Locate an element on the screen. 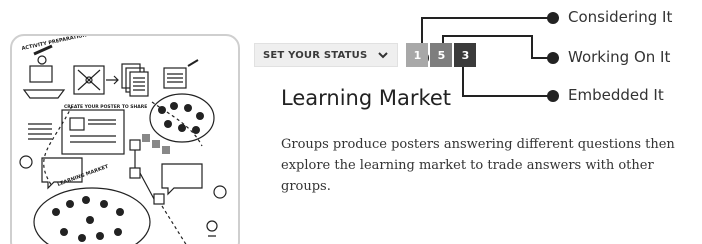 The image size is (702, 244). status-row: SET YOUR STATUS 1 5 3 is located at coordinates (365, 55).